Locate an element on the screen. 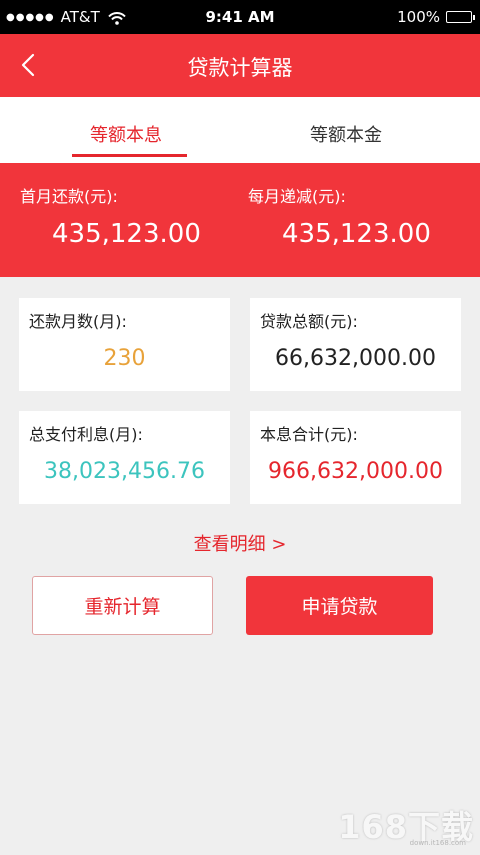  status-bar: ●●●●● AT&T 9:41 AM 100% is located at coordinates (240, 17).